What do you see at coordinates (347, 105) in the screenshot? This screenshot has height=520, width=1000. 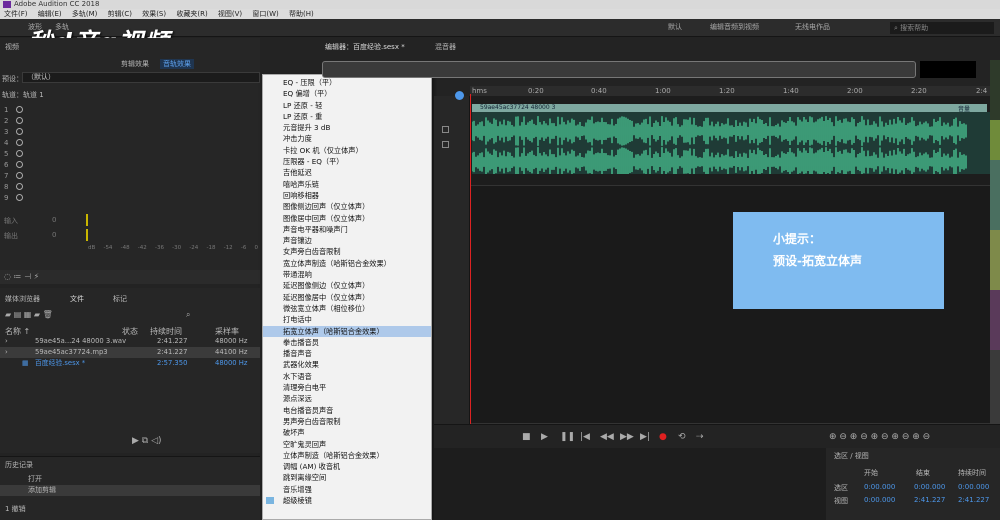 I see `preset-menu-item: LP 还原 - 轻` at bounding box center [347, 105].